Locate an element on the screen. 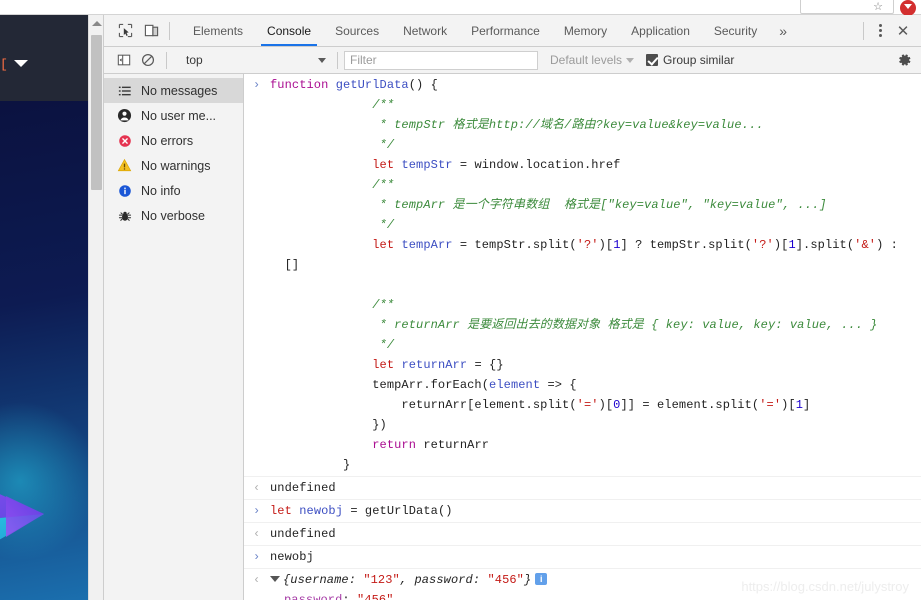 This screenshot has height=600, width=921. error-icon is located at coordinates (124, 140).